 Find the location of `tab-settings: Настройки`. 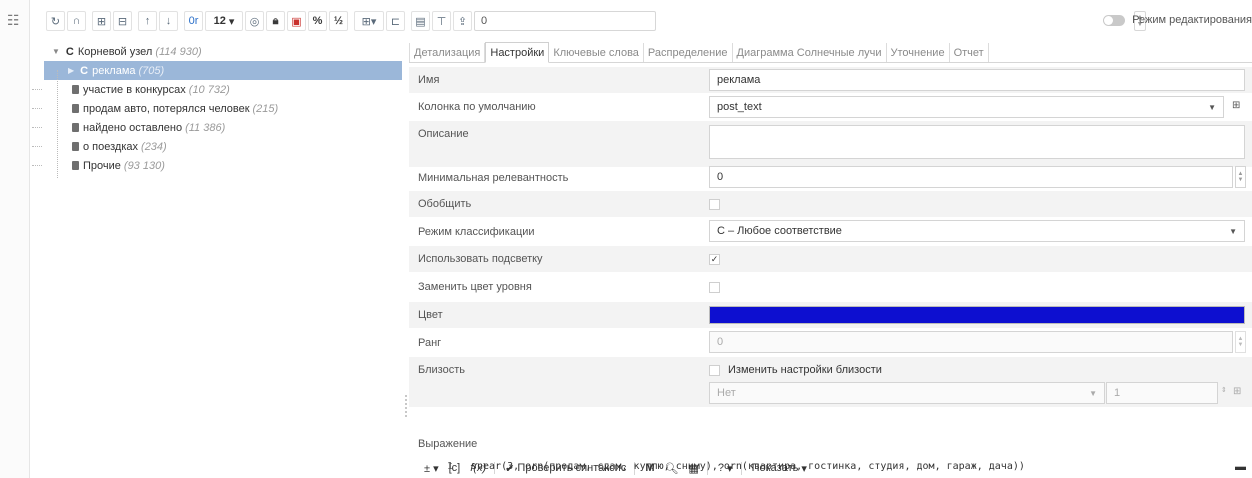

tab-settings: Настройки is located at coordinates (517, 52).